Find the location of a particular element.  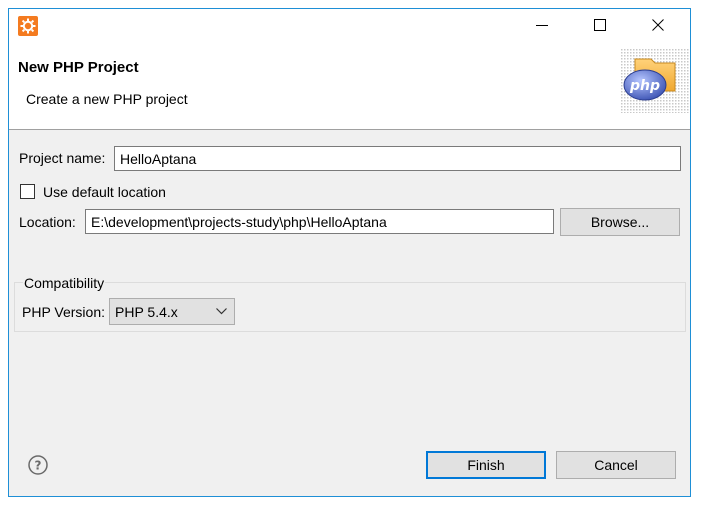

php-logo-icon: php is located at coordinates (655, 81).